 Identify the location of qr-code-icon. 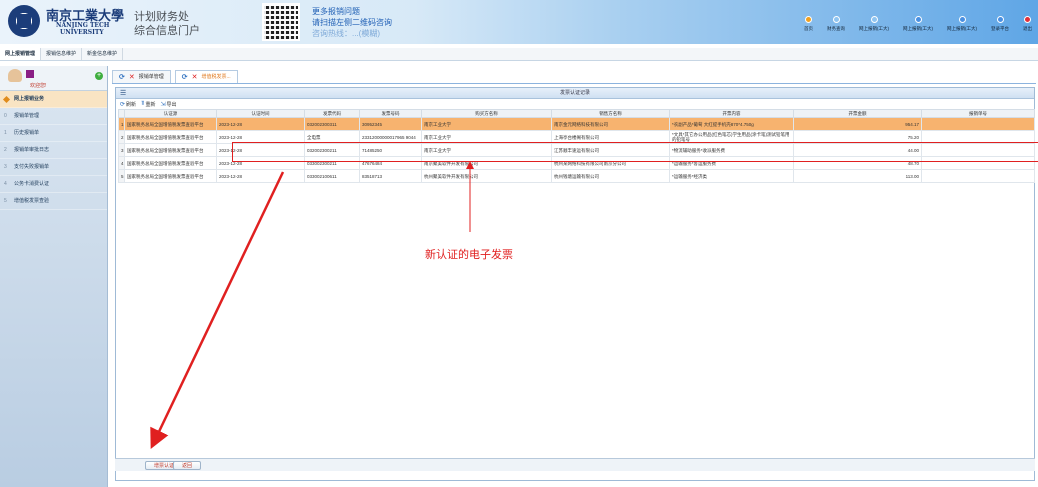
(281, 22).